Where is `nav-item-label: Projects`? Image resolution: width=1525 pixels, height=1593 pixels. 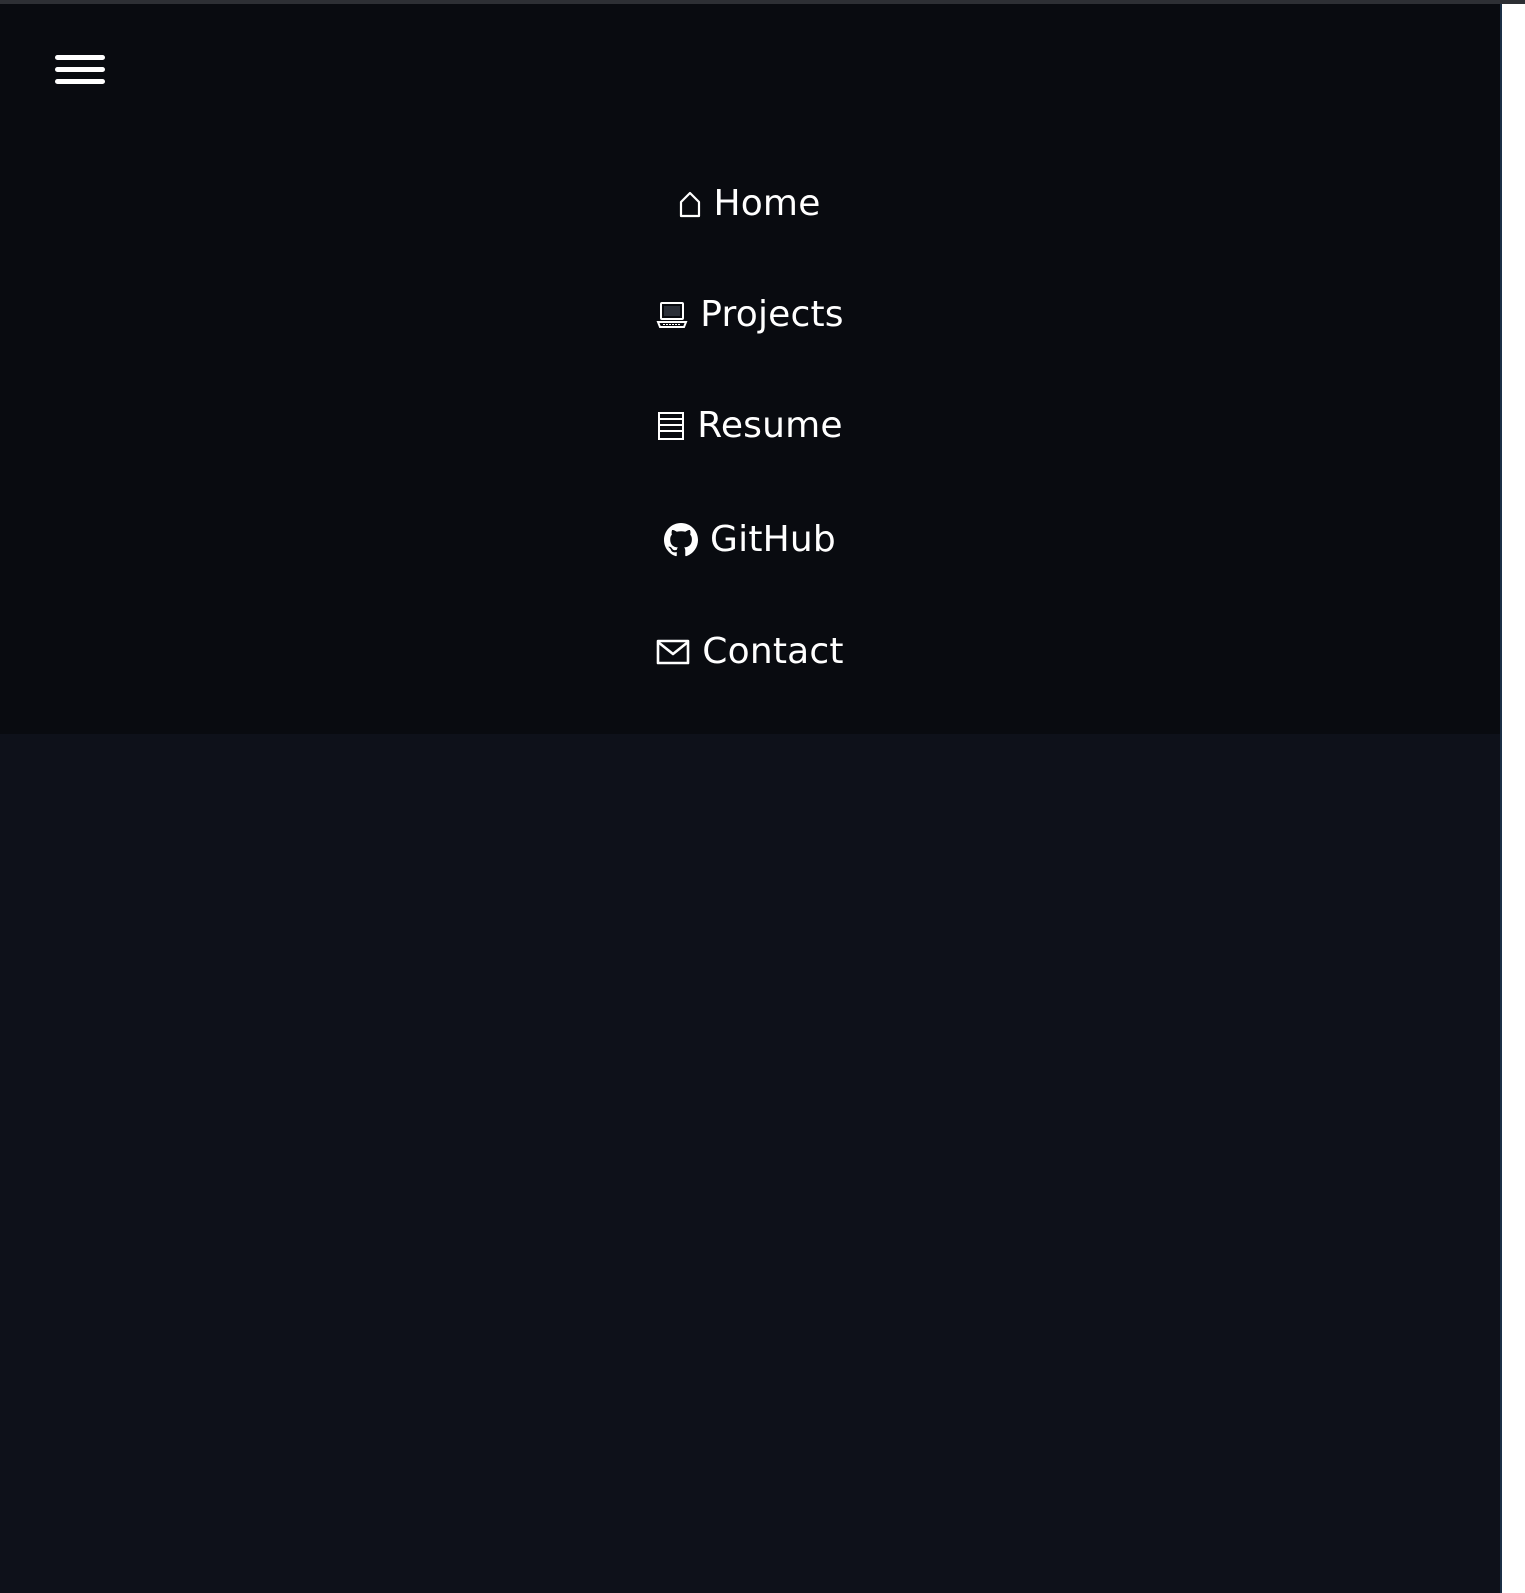
nav-item-label: Projects is located at coordinates (772, 314).